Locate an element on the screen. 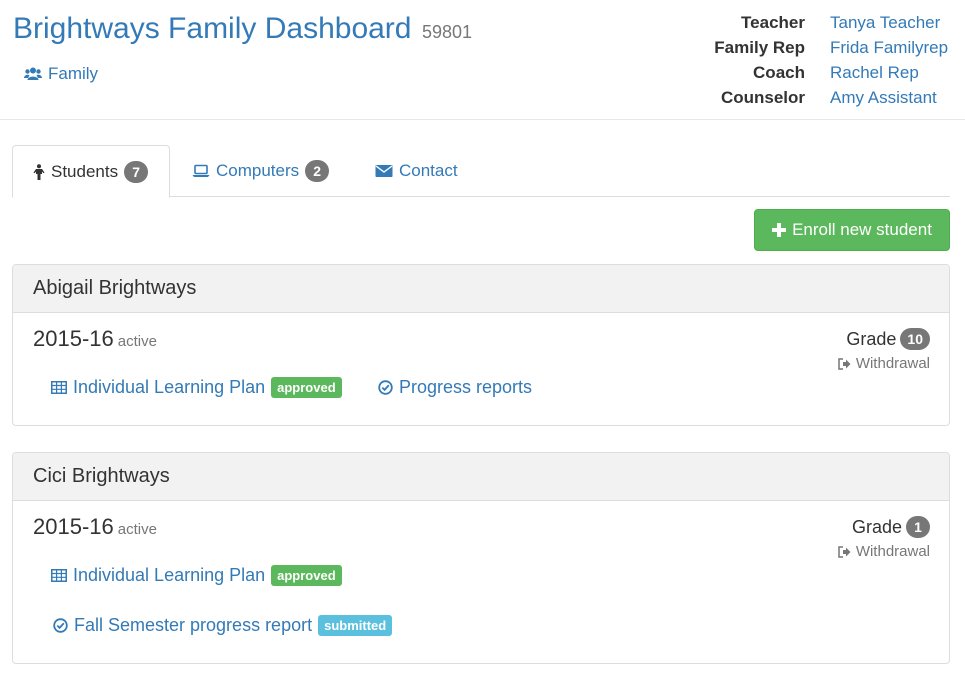  tab-students-label: Students is located at coordinates (85, 171).